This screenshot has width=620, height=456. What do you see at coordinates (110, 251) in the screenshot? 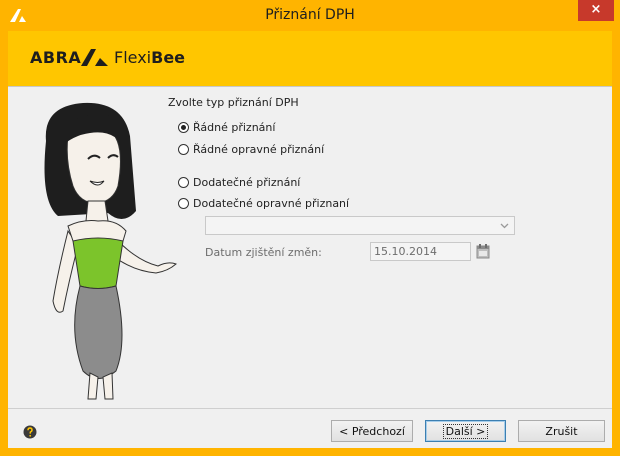
I see `assistant-character-illustration` at bounding box center [110, 251].